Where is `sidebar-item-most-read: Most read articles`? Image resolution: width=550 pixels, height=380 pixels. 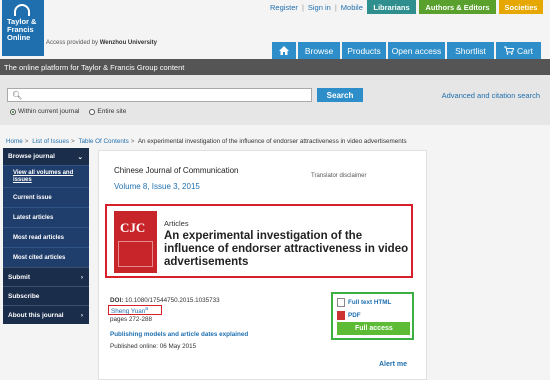
sidebar-item-most-read: Most read articles is located at coordinates (46, 237).